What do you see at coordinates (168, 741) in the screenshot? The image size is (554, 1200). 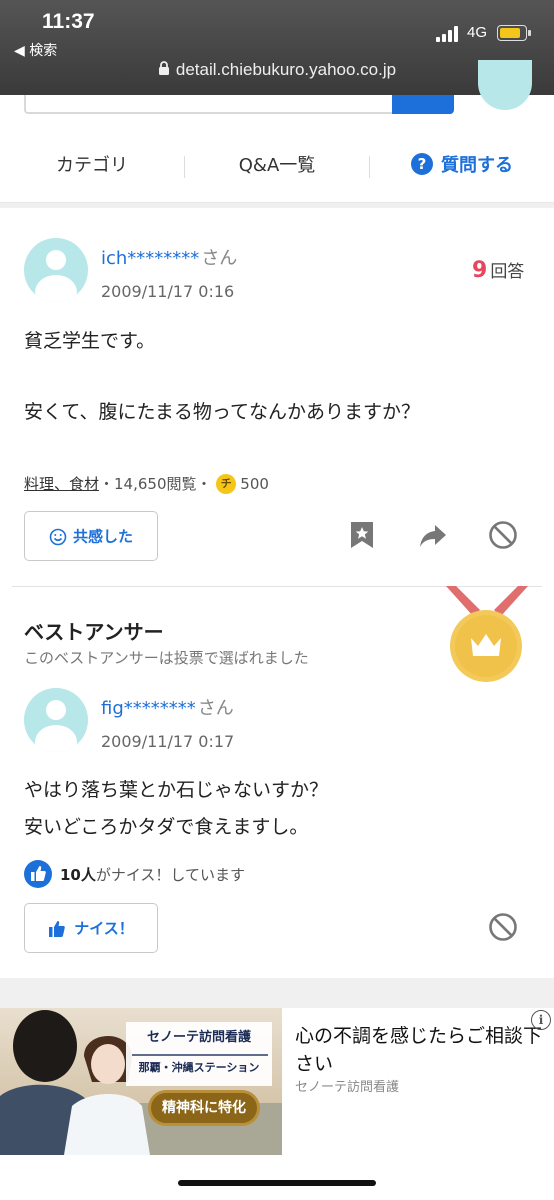 I see `answer-date: 2009/11/17 0:17` at bounding box center [168, 741].